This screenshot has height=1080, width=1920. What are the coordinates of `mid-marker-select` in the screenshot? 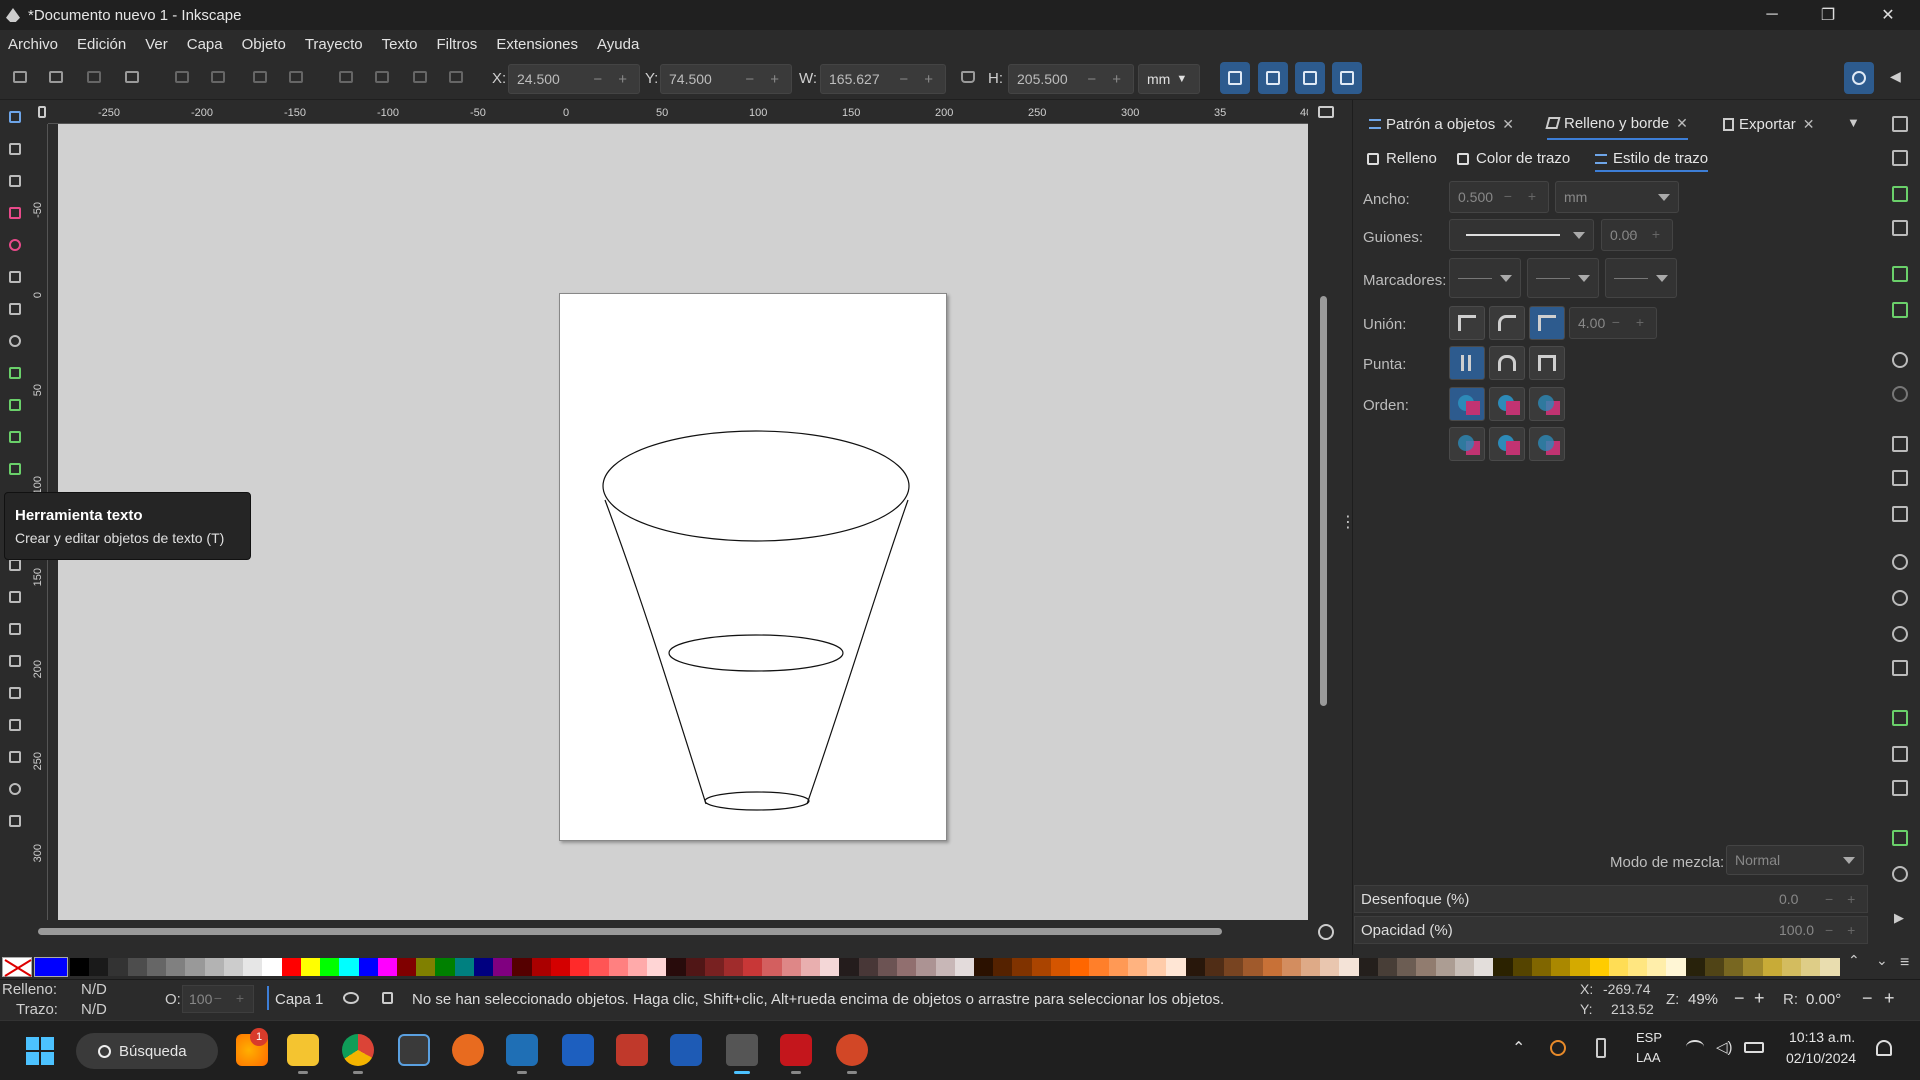 It's located at (1563, 278).